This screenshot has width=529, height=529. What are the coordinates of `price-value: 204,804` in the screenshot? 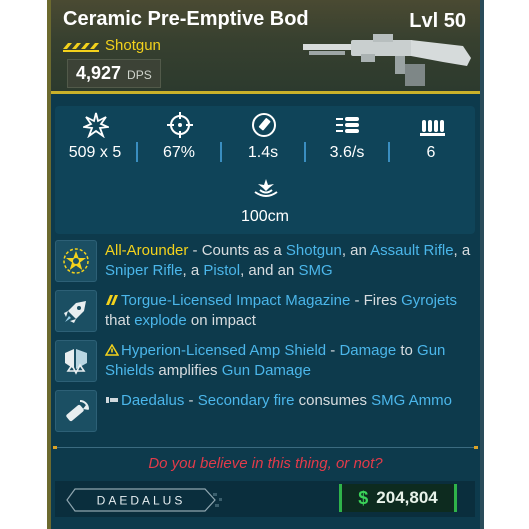 It's located at (407, 497).